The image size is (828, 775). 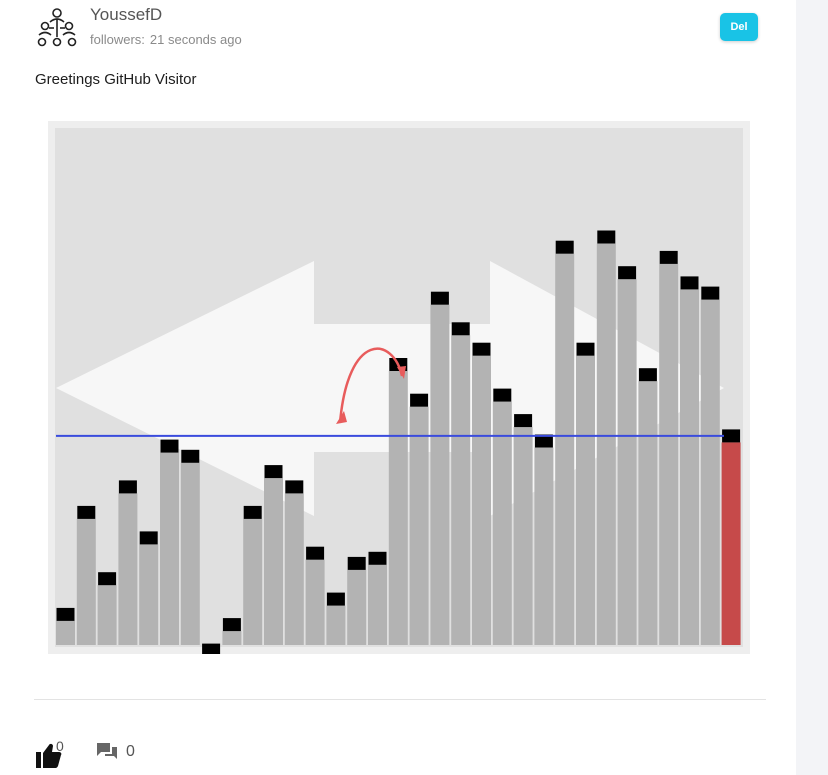 I want to click on org-chart-icon, so click(x=57, y=27).